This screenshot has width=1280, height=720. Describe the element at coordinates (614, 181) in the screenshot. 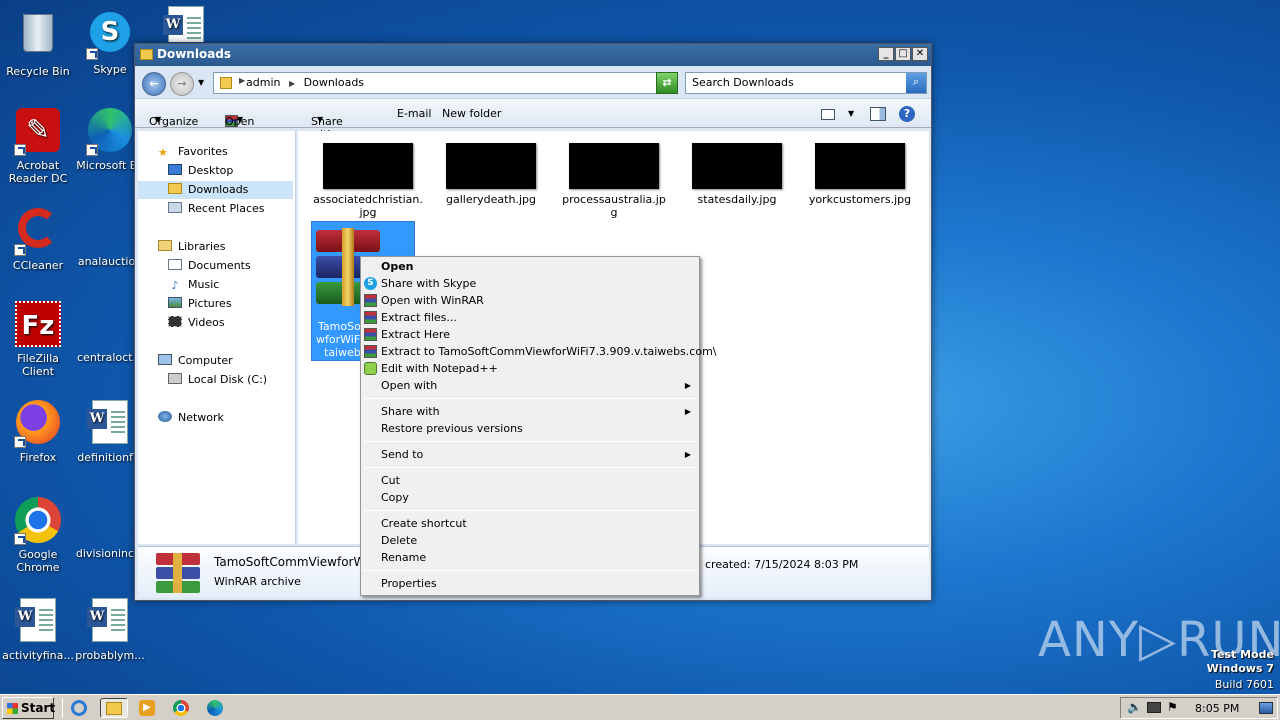

I see `file-item: processaustralia.jp g` at that location.